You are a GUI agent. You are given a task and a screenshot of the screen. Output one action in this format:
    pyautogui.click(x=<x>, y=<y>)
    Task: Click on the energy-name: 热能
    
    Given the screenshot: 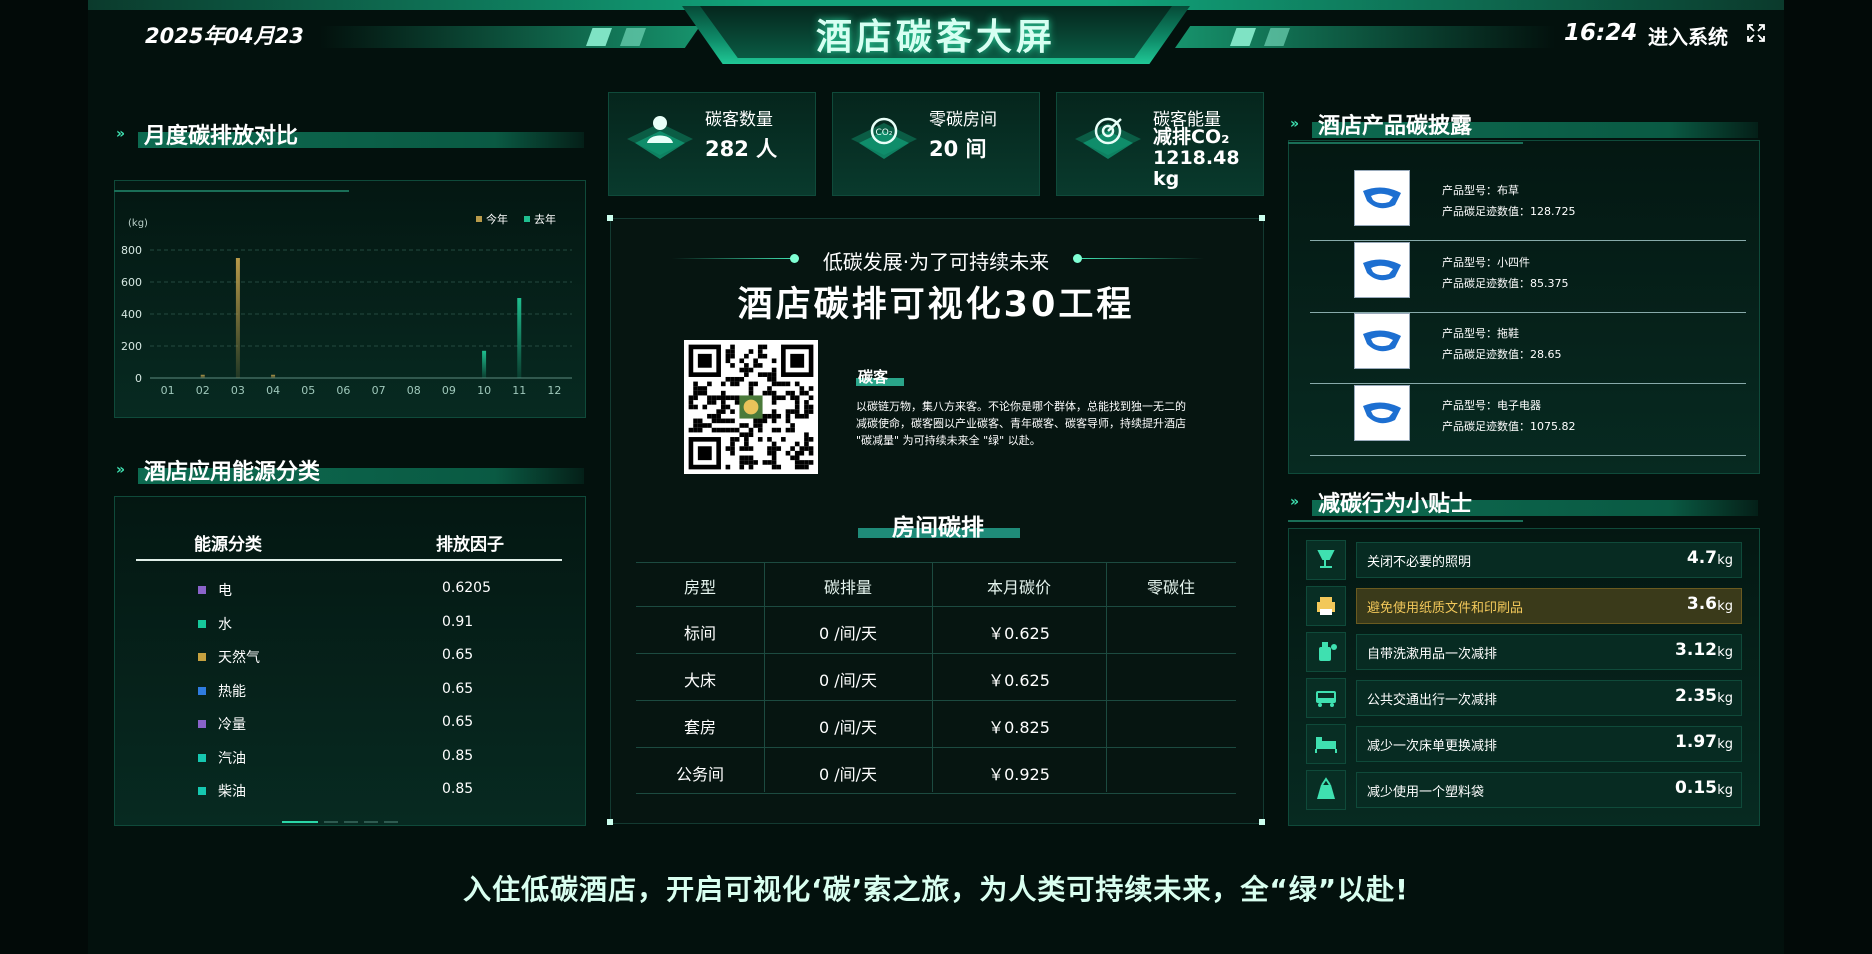 What is the action you would take?
    pyautogui.click(x=232, y=691)
    